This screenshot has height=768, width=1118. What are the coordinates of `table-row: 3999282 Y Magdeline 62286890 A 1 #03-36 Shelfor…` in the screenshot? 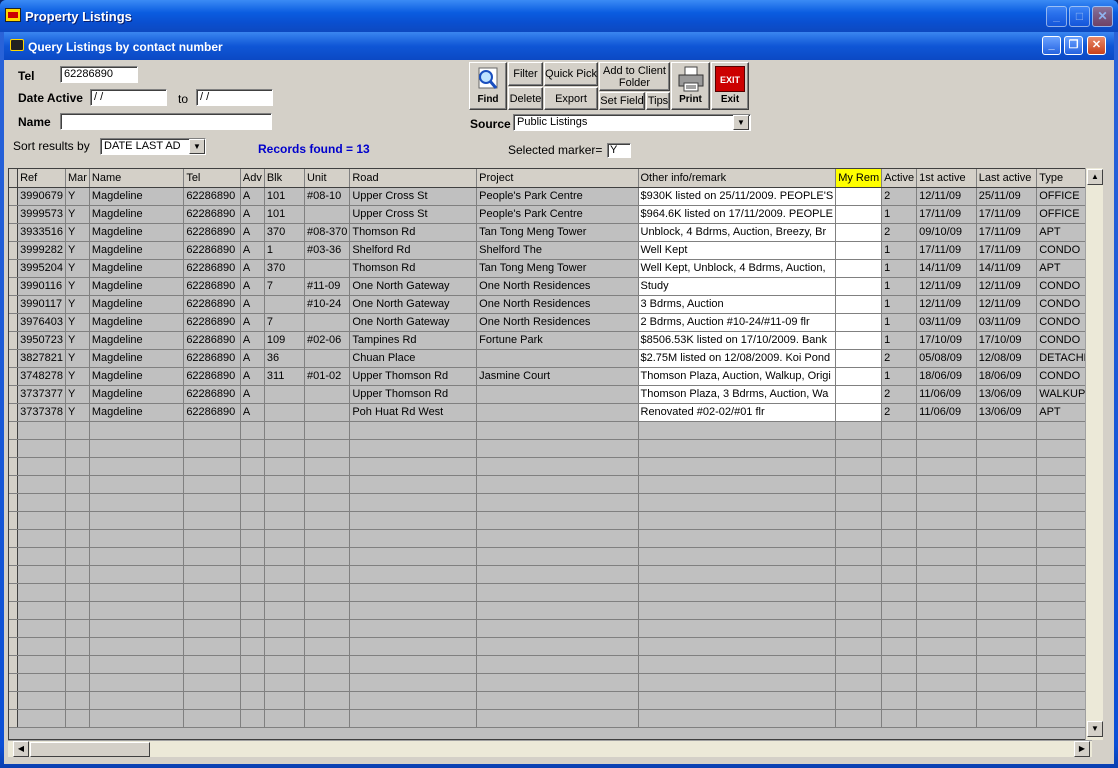 It's located at (555, 250).